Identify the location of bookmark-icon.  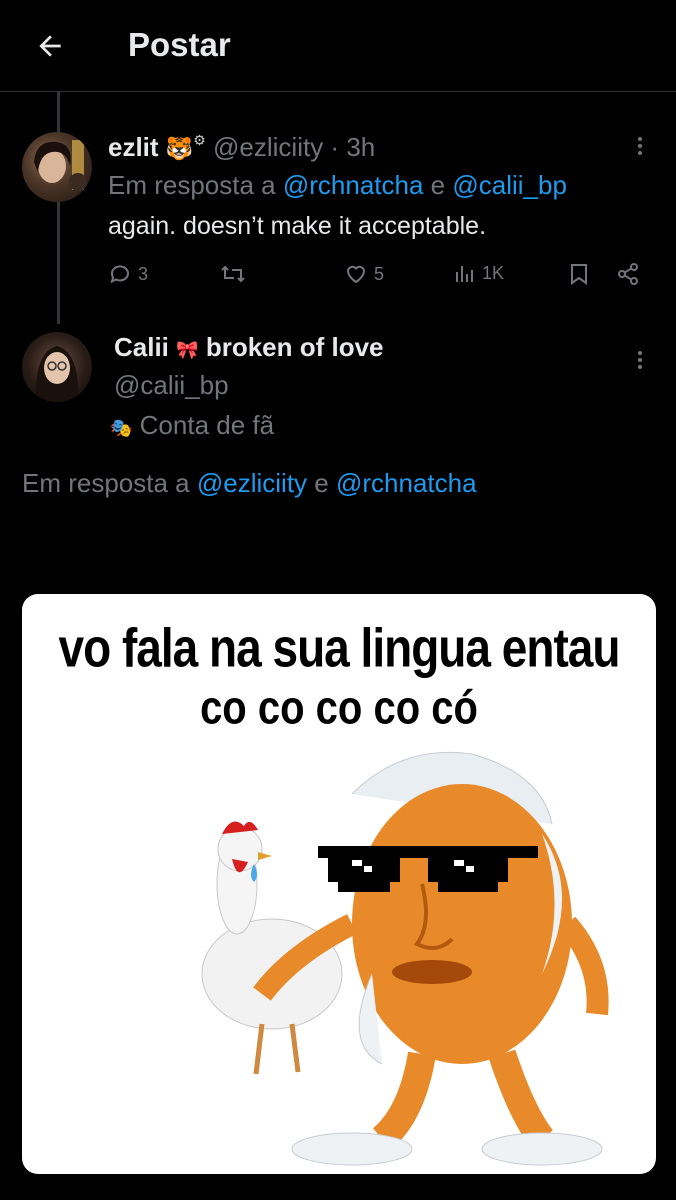
(579, 274).